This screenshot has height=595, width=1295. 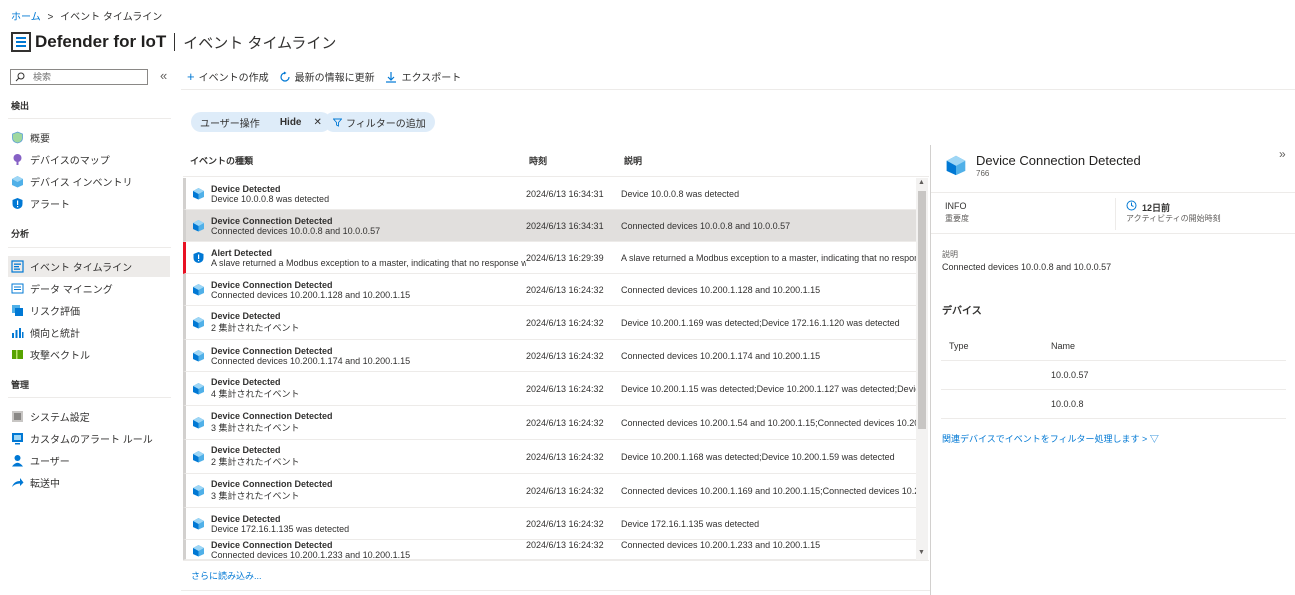 What do you see at coordinates (89, 266) in the screenshot?
I see `sidebar-item-event-timeline: イベント タイムライン` at bounding box center [89, 266].